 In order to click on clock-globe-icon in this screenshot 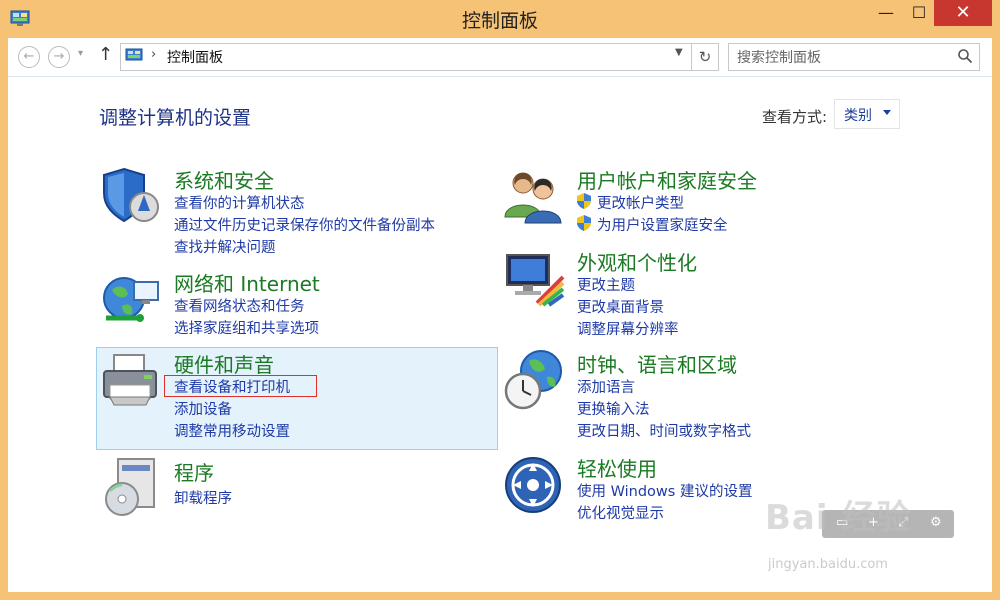, I will do `click(533, 380)`.